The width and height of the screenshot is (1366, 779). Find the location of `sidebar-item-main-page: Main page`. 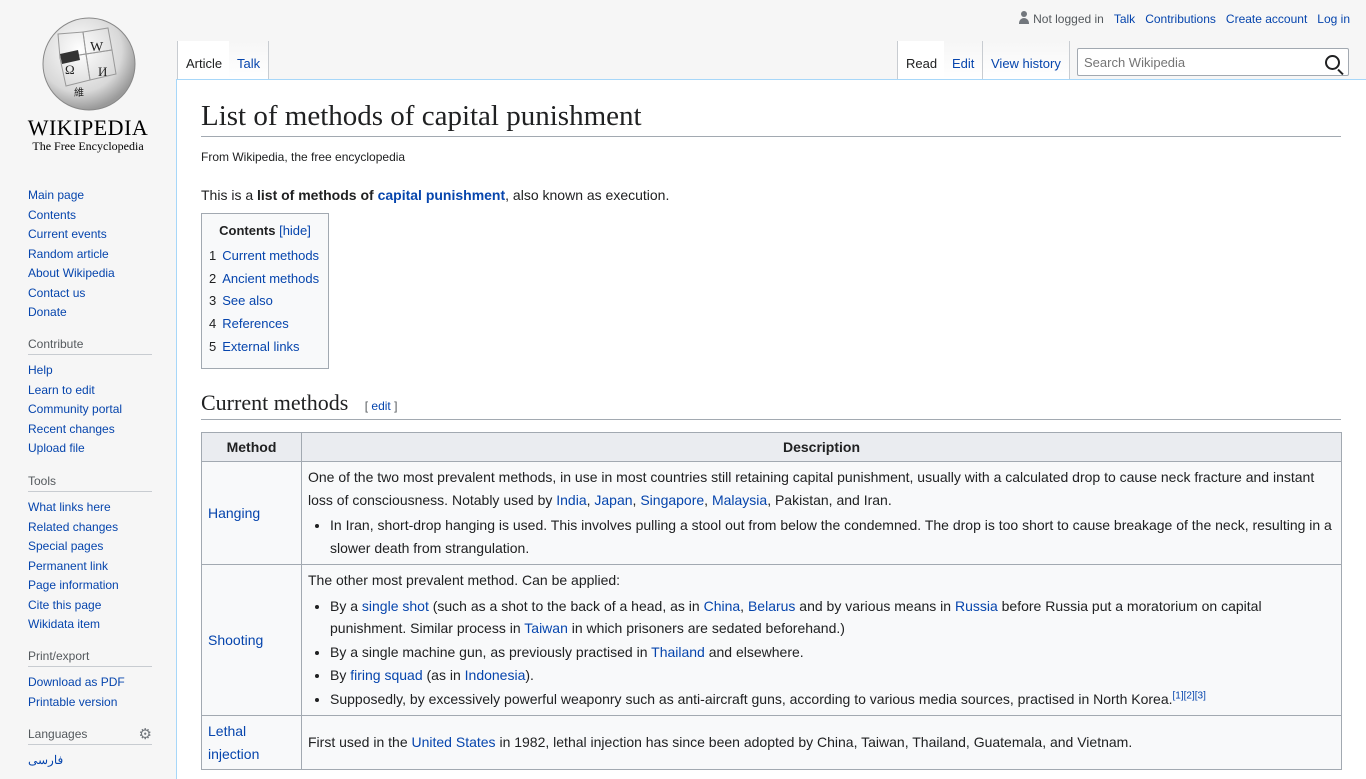

sidebar-item-main-page: Main page is located at coordinates (93, 196).